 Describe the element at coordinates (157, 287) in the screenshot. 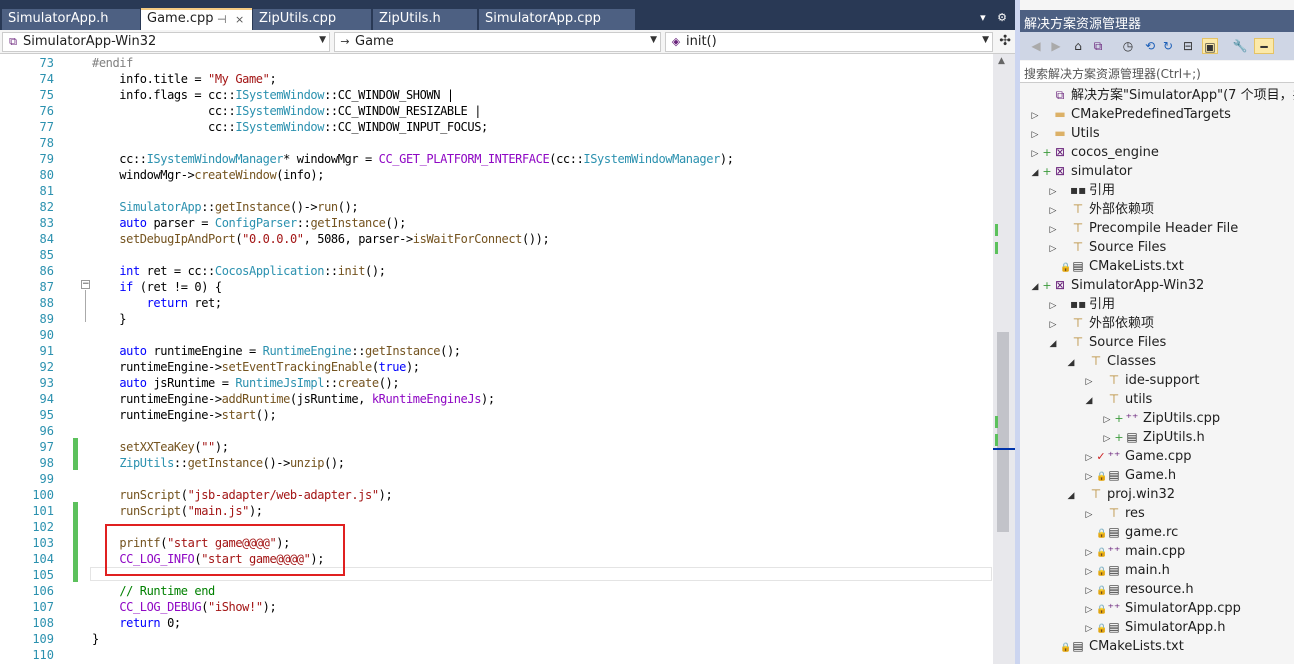

I see `code-line: if (ret != 0) {` at that location.